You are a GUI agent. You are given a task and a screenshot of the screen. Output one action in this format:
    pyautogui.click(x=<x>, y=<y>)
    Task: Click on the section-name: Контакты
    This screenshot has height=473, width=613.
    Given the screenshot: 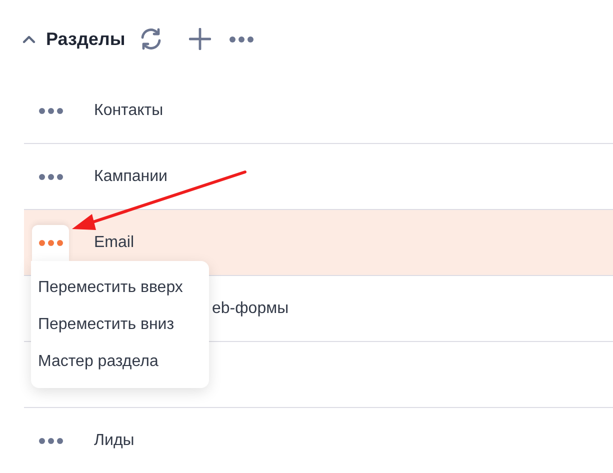 What is the action you would take?
    pyautogui.click(x=129, y=111)
    